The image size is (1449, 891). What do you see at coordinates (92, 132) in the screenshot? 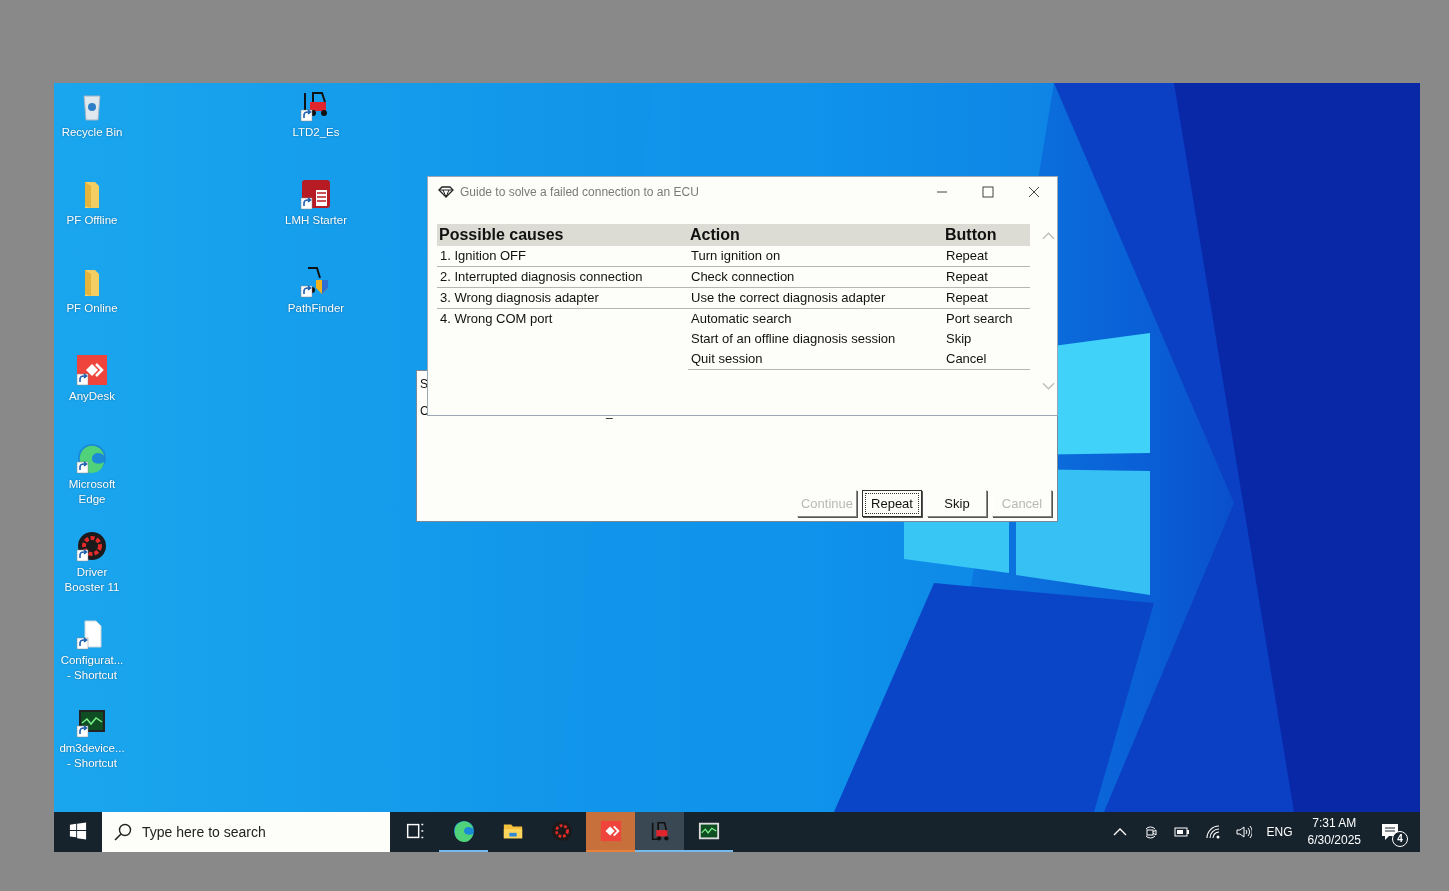
I see `icon-label: Recycle Bin` at bounding box center [92, 132].